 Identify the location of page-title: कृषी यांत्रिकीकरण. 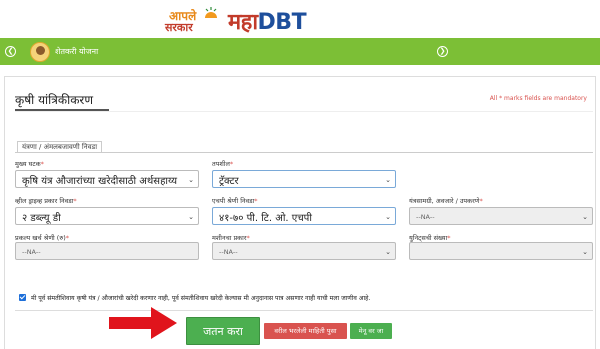
(54, 100).